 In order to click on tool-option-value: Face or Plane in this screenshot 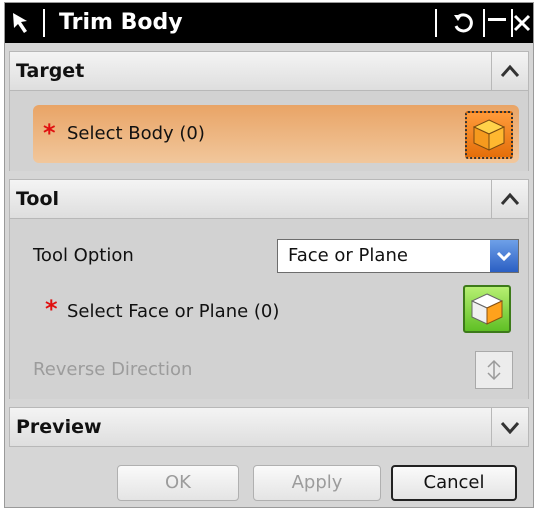, I will do `click(348, 255)`.